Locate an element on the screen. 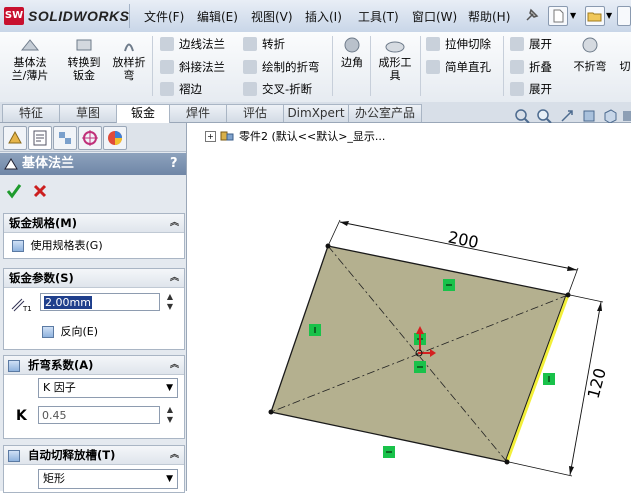  midpoint-relation-icon is located at coordinates (420, 367).